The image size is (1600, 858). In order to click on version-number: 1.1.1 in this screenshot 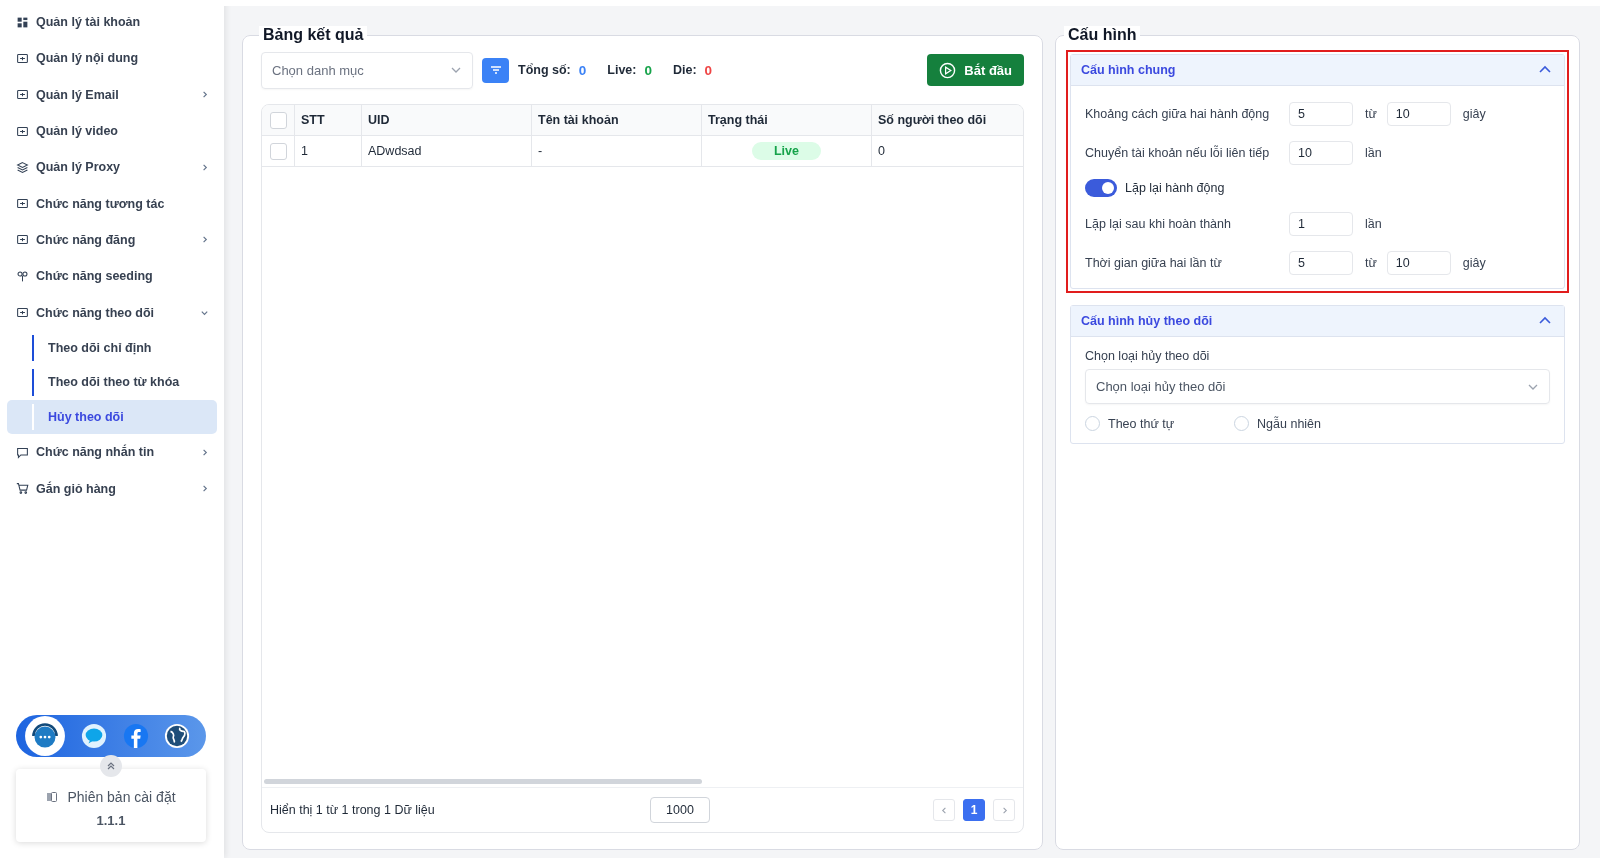, I will do `click(111, 820)`.